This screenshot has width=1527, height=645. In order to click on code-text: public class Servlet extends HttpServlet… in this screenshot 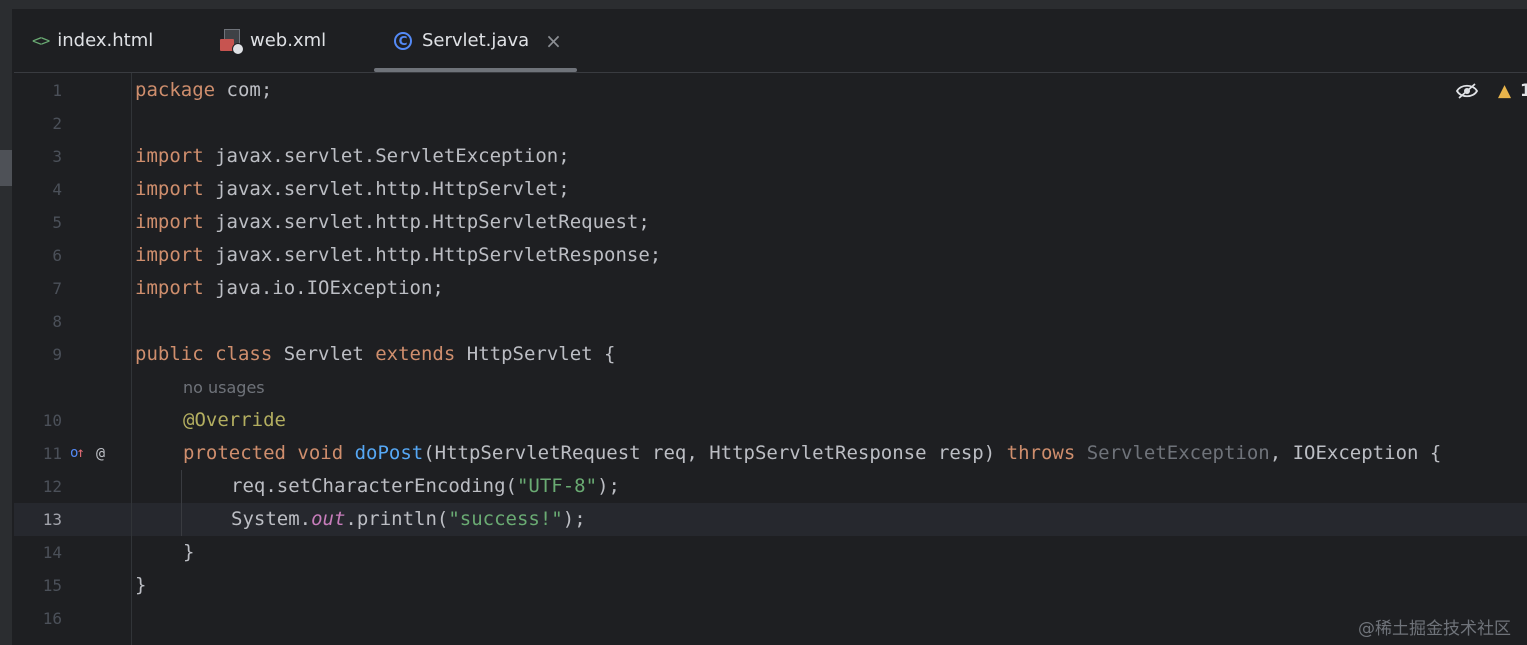, I will do `click(375, 354)`.